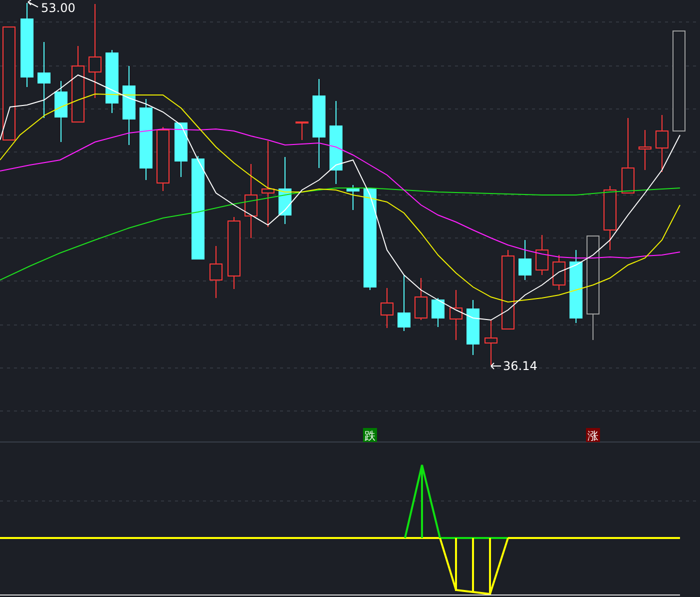 This screenshot has height=597, width=700. I want to click on low-price-label: 36.14, so click(520, 366).